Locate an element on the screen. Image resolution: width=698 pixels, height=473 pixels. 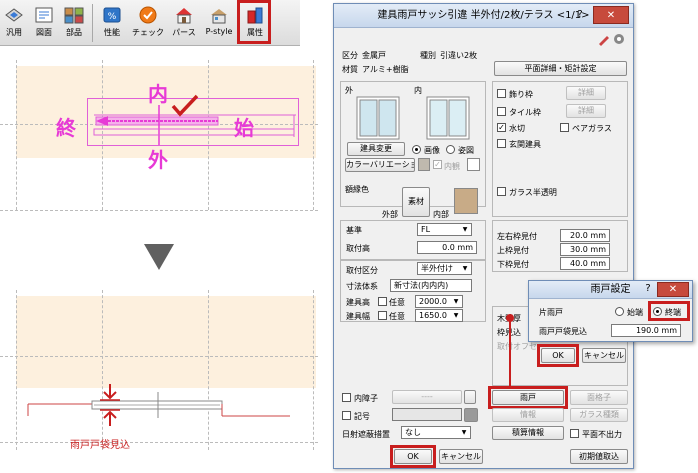
sub-close-button: ✕ is located at coordinates (673, 289).